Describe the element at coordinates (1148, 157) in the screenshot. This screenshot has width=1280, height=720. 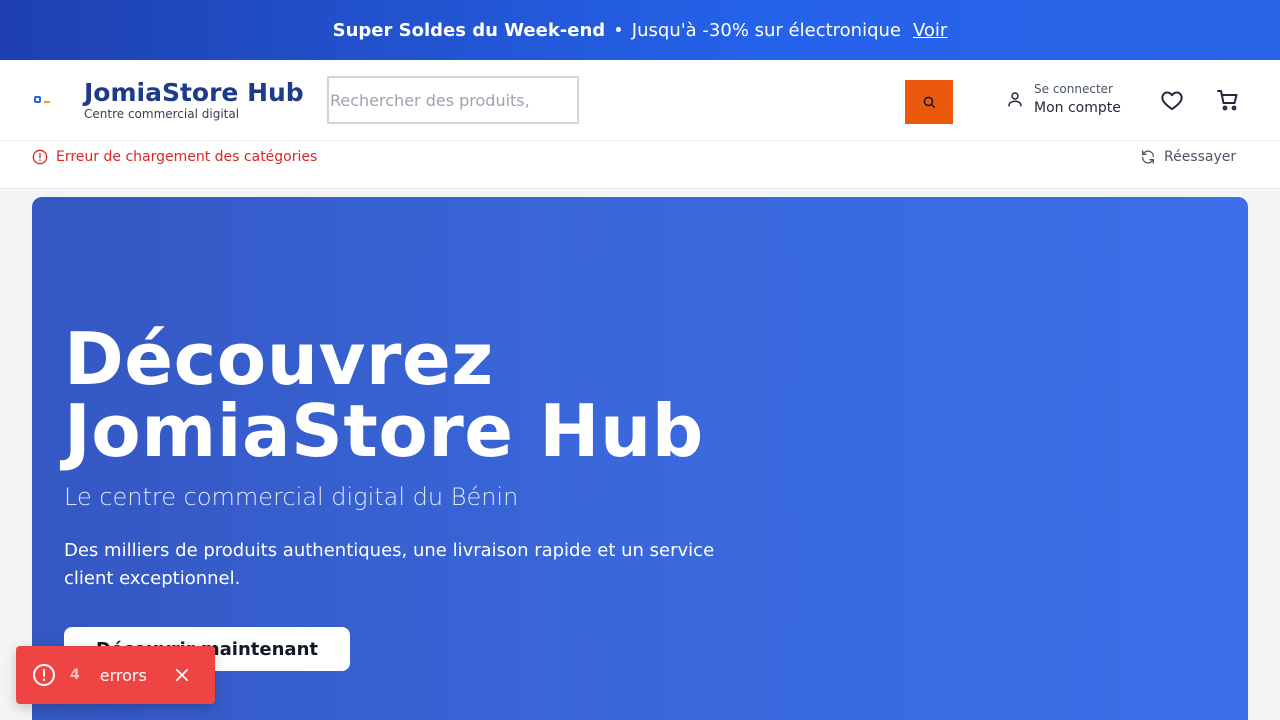
I see `refresh-icon` at that location.